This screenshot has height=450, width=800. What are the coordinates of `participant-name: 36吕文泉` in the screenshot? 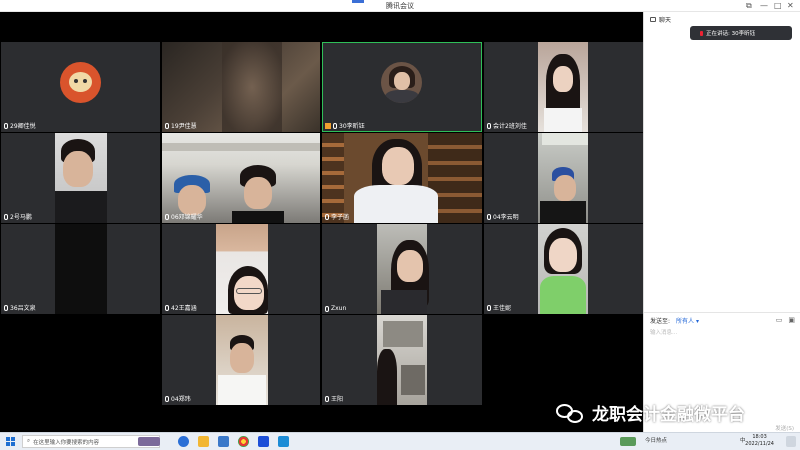 It's located at (23, 308).